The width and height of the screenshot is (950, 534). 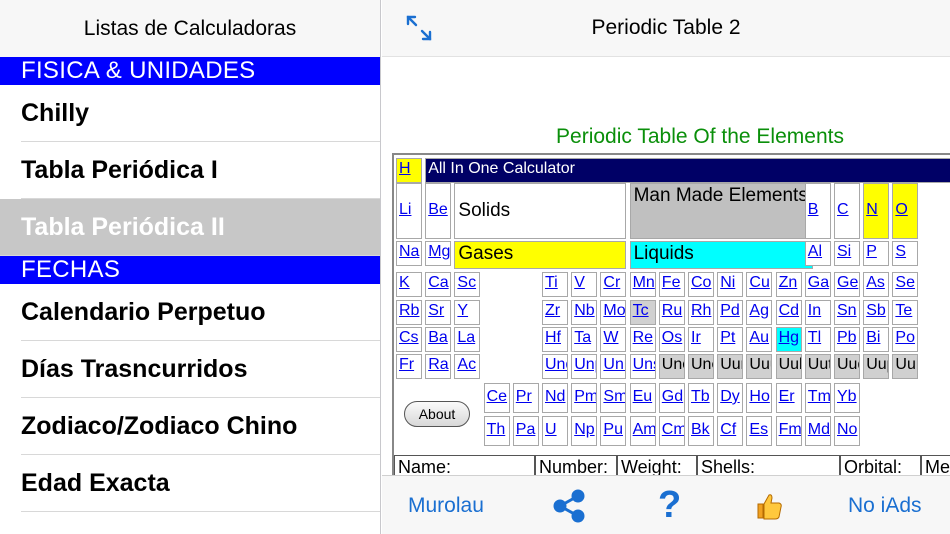 I want to click on element-k: K, so click(x=409, y=284).